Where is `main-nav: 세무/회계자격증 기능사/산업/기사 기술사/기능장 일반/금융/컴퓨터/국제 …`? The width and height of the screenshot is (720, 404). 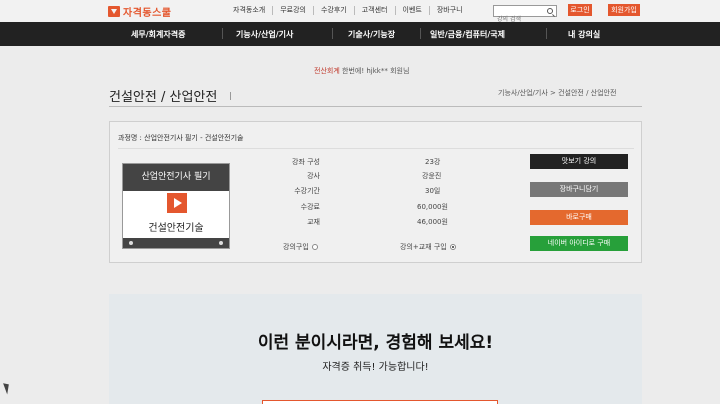
main-nav: 세무/회계자격증 기능사/산업/기사 기술사/기능장 일반/금융/컴퓨터/국제 … is located at coordinates (360, 34).